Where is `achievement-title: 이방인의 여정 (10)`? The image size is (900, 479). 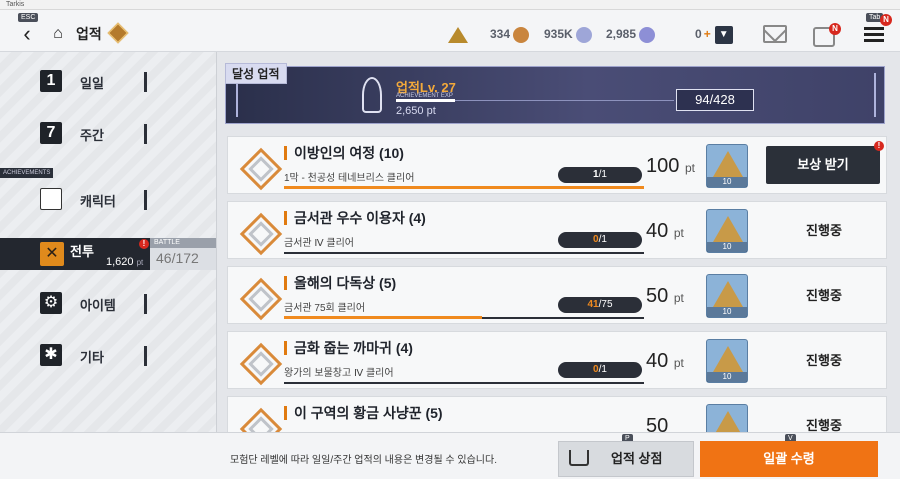
achievement-title: 이방인의 여정 (10) is located at coordinates (344, 153).